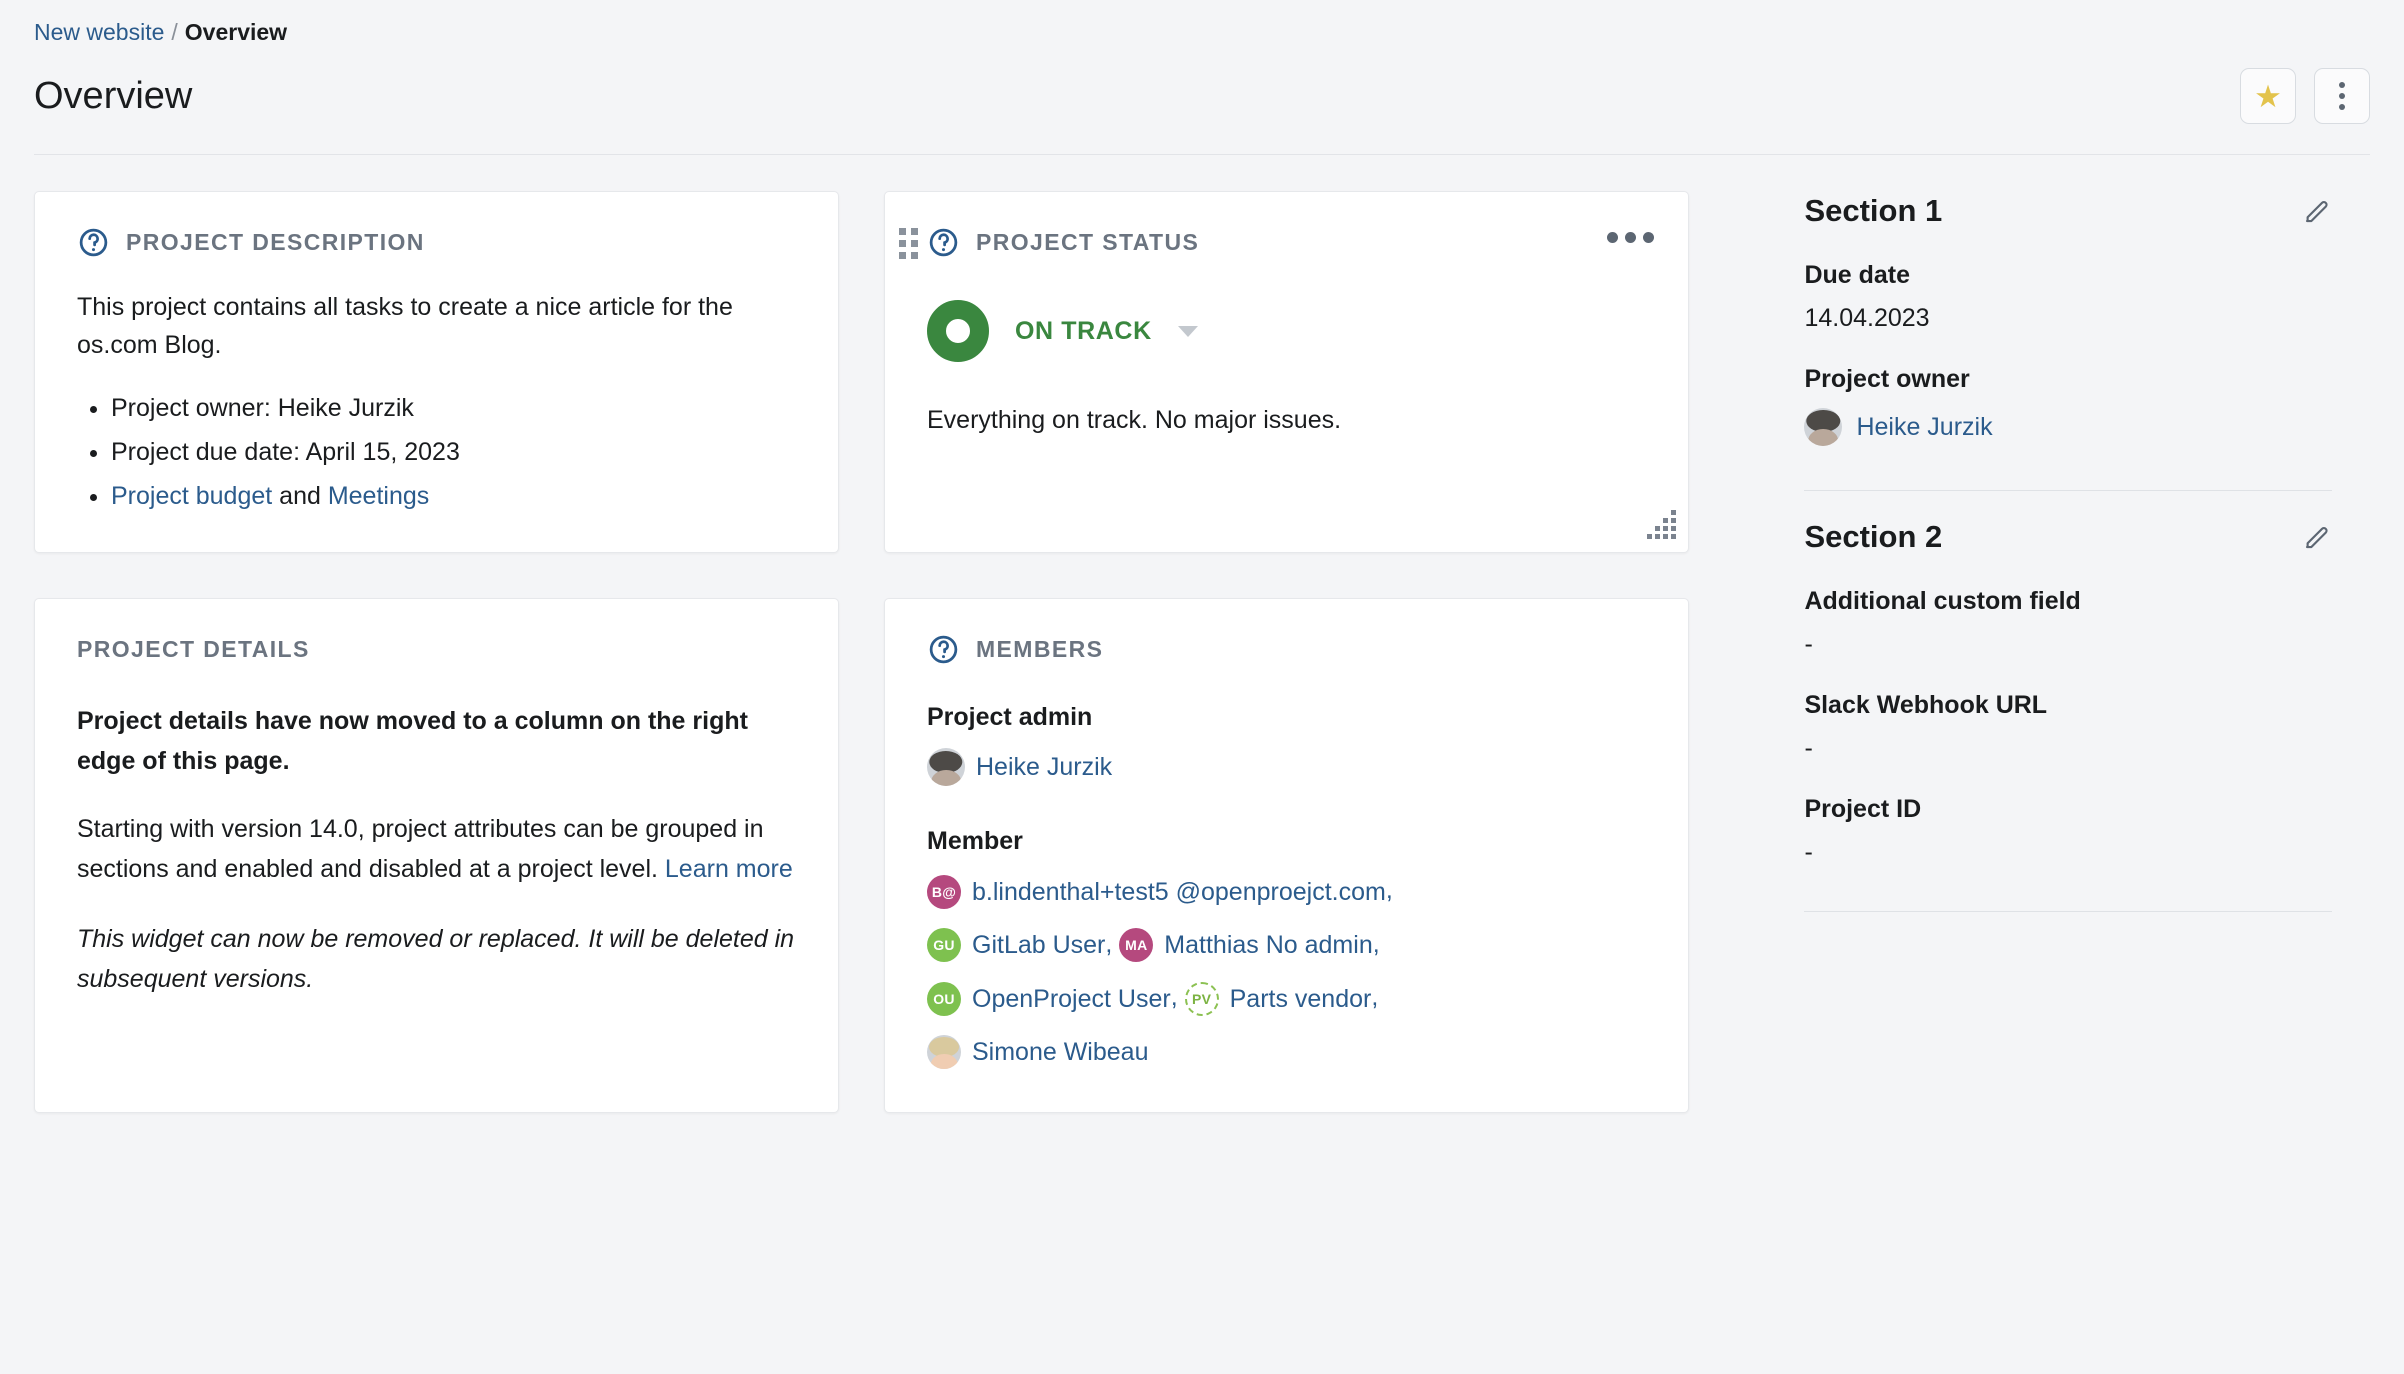 This screenshot has height=1374, width=2404. Describe the element at coordinates (378, 496) in the screenshot. I see `meetings-link: Meetings` at that location.